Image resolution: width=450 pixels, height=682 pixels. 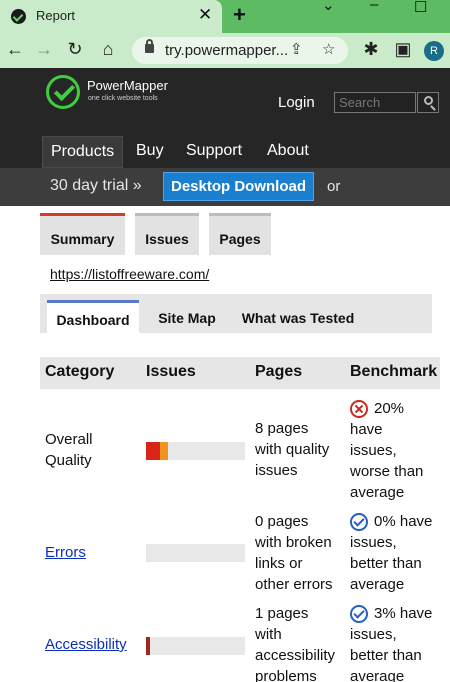 I want to click on bookmark-star-icon: ☆, so click(x=328, y=49).